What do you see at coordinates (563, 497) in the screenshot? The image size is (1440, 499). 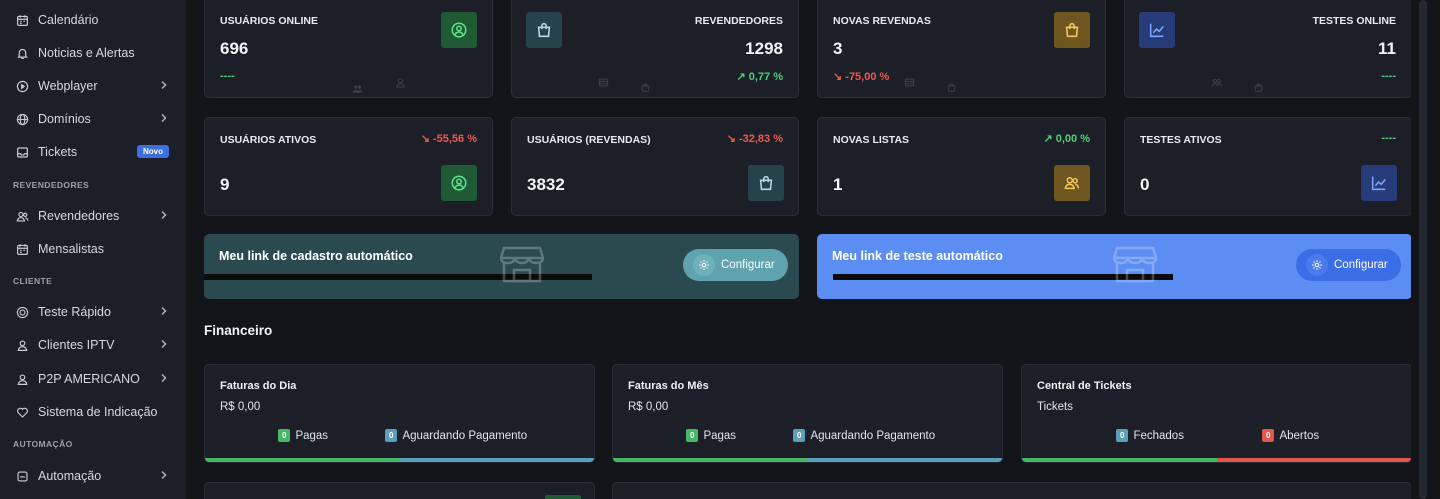 I see `green-iconbox-partial` at bounding box center [563, 497].